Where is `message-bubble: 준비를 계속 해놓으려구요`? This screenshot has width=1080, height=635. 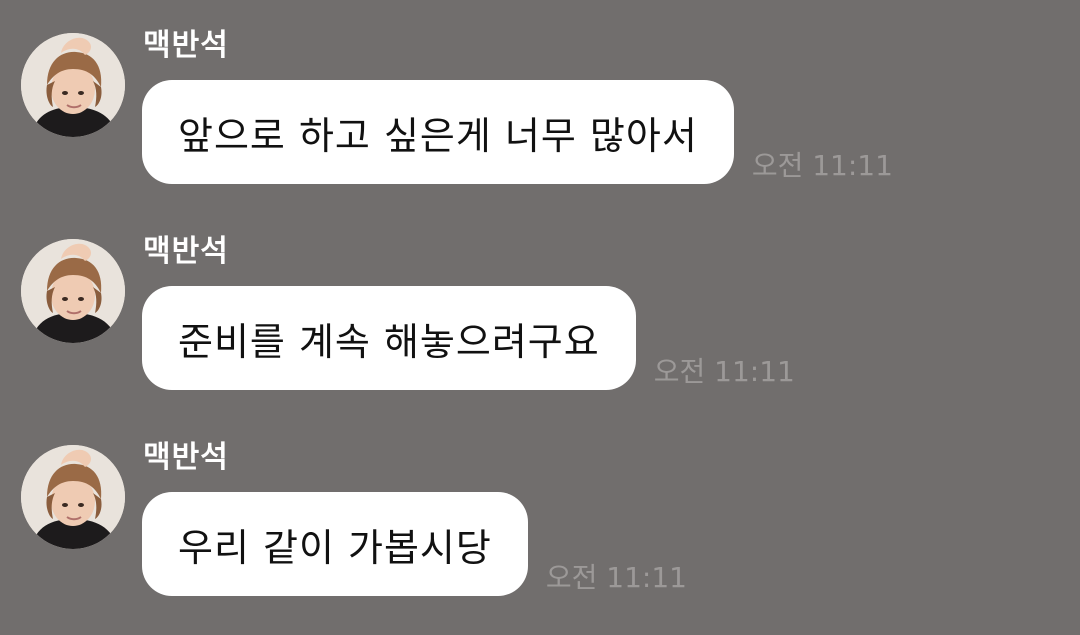 message-bubble: 준비를 계속 해놓으려구요 is located at coordinates (389, 338).